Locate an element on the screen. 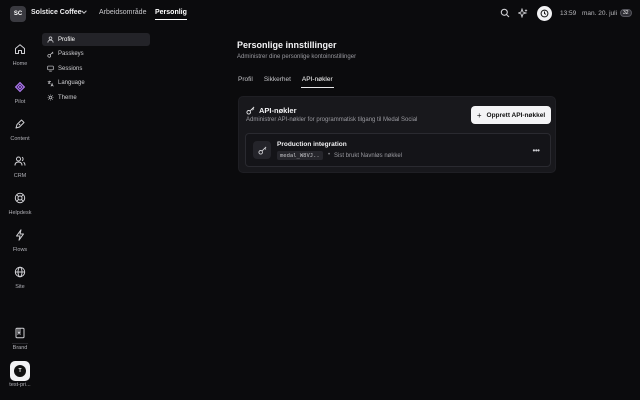 This screenshot has height=400, width=640. settings-nav-sessions: Sessions is located at coordinates (96, 68).